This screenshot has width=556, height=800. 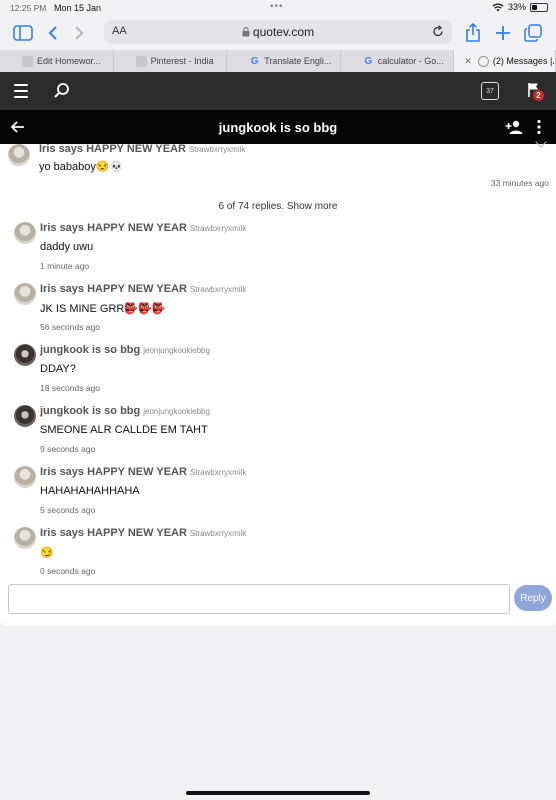 I want to click on comment-text: yo bababoy😒💀, so click(x=81, y=167).